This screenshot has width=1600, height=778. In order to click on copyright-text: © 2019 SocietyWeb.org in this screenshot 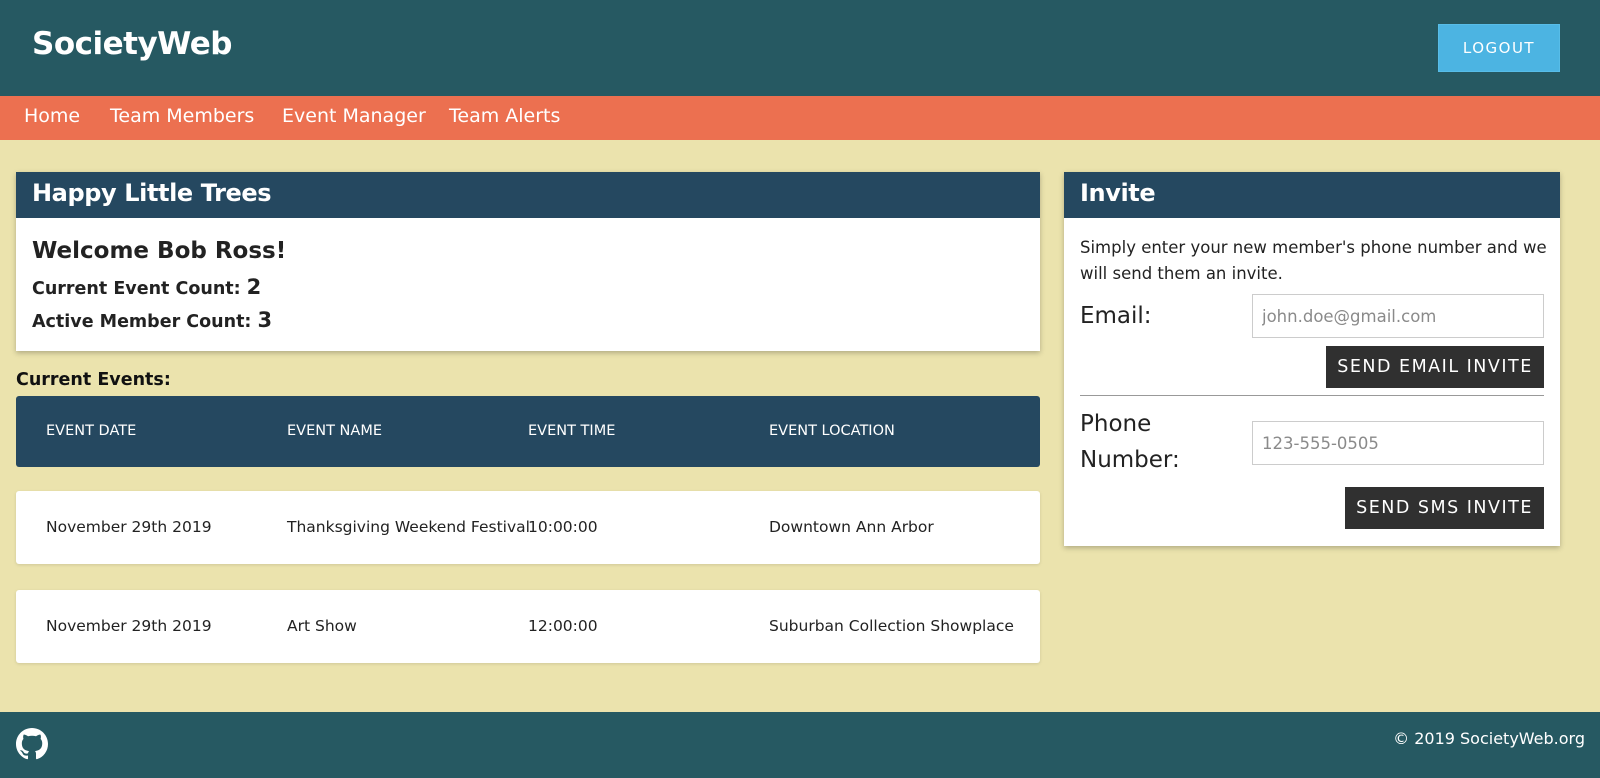, I will do `click(1489, 738)`.